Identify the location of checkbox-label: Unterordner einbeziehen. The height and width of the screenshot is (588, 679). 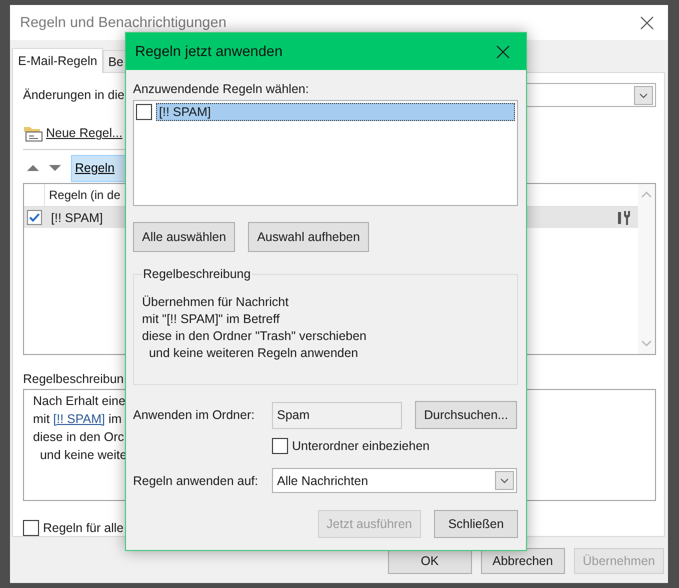
(361, 446).